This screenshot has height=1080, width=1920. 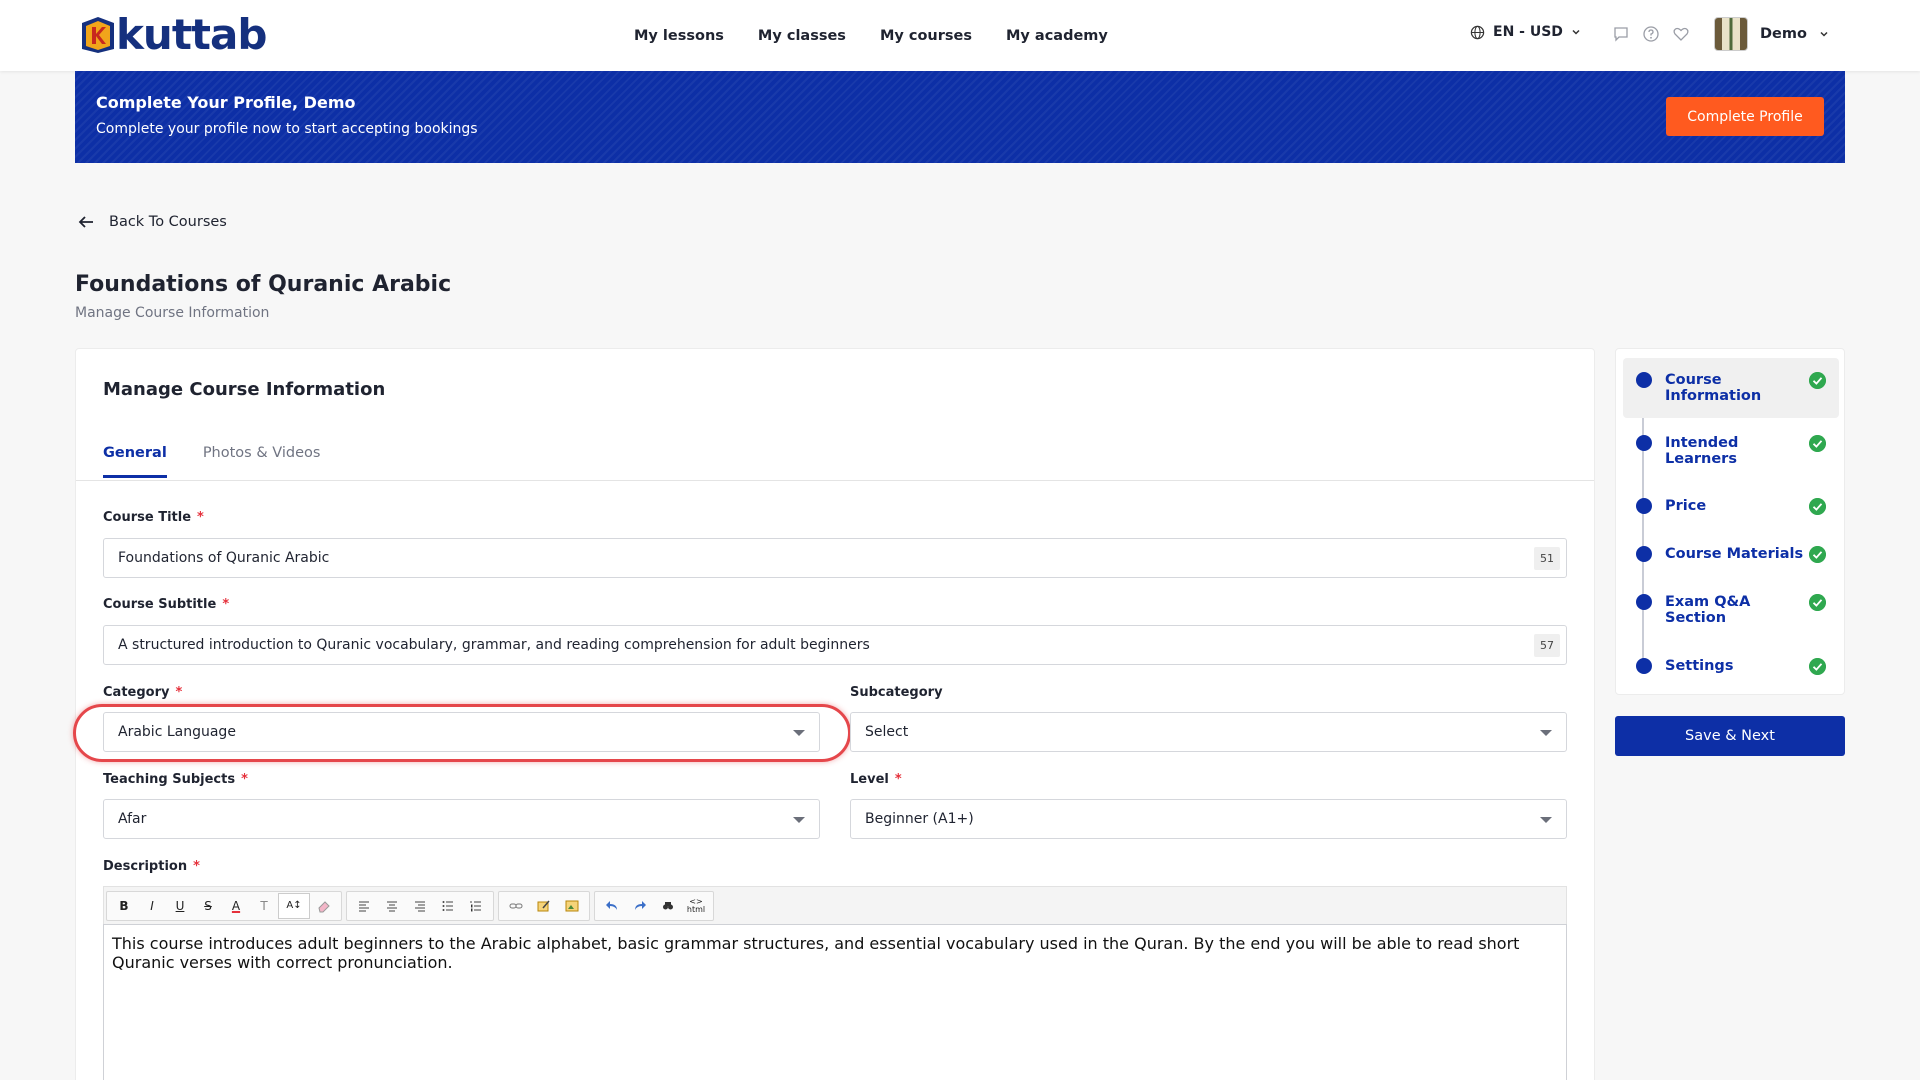 I want to click on bullet-list-icon, so click(x=448, y=906).